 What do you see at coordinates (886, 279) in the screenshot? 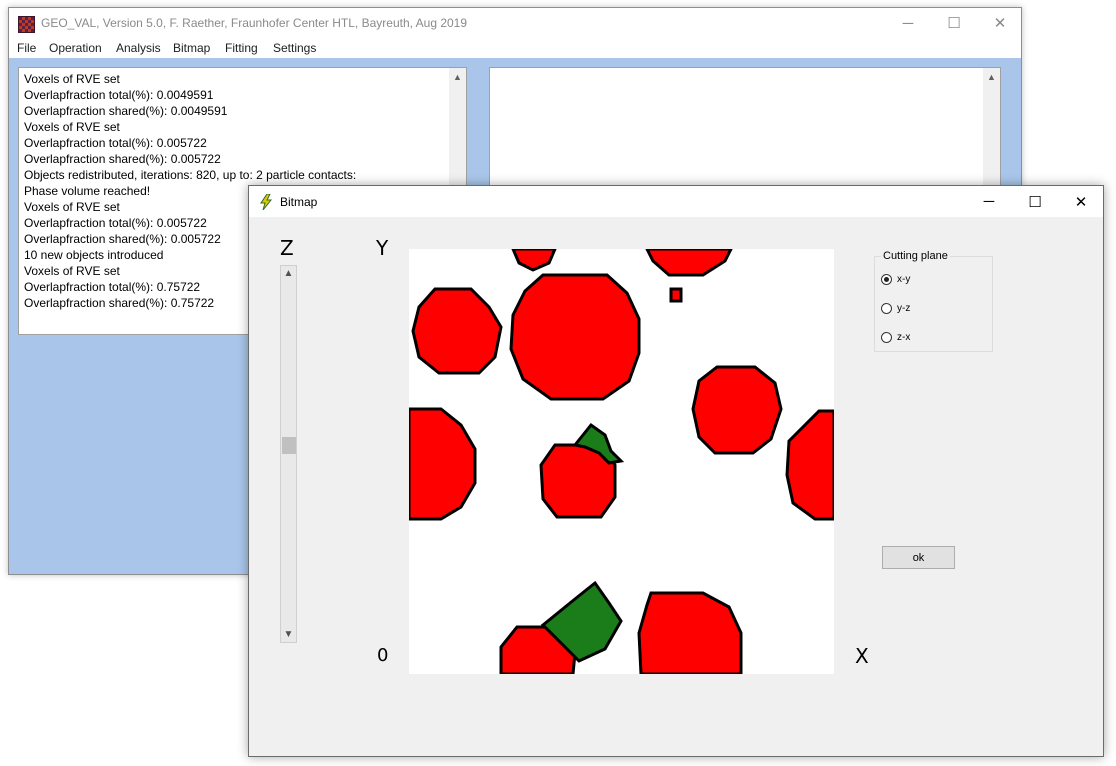
I see `radio-xy-button` at bounding box center [886, 279].